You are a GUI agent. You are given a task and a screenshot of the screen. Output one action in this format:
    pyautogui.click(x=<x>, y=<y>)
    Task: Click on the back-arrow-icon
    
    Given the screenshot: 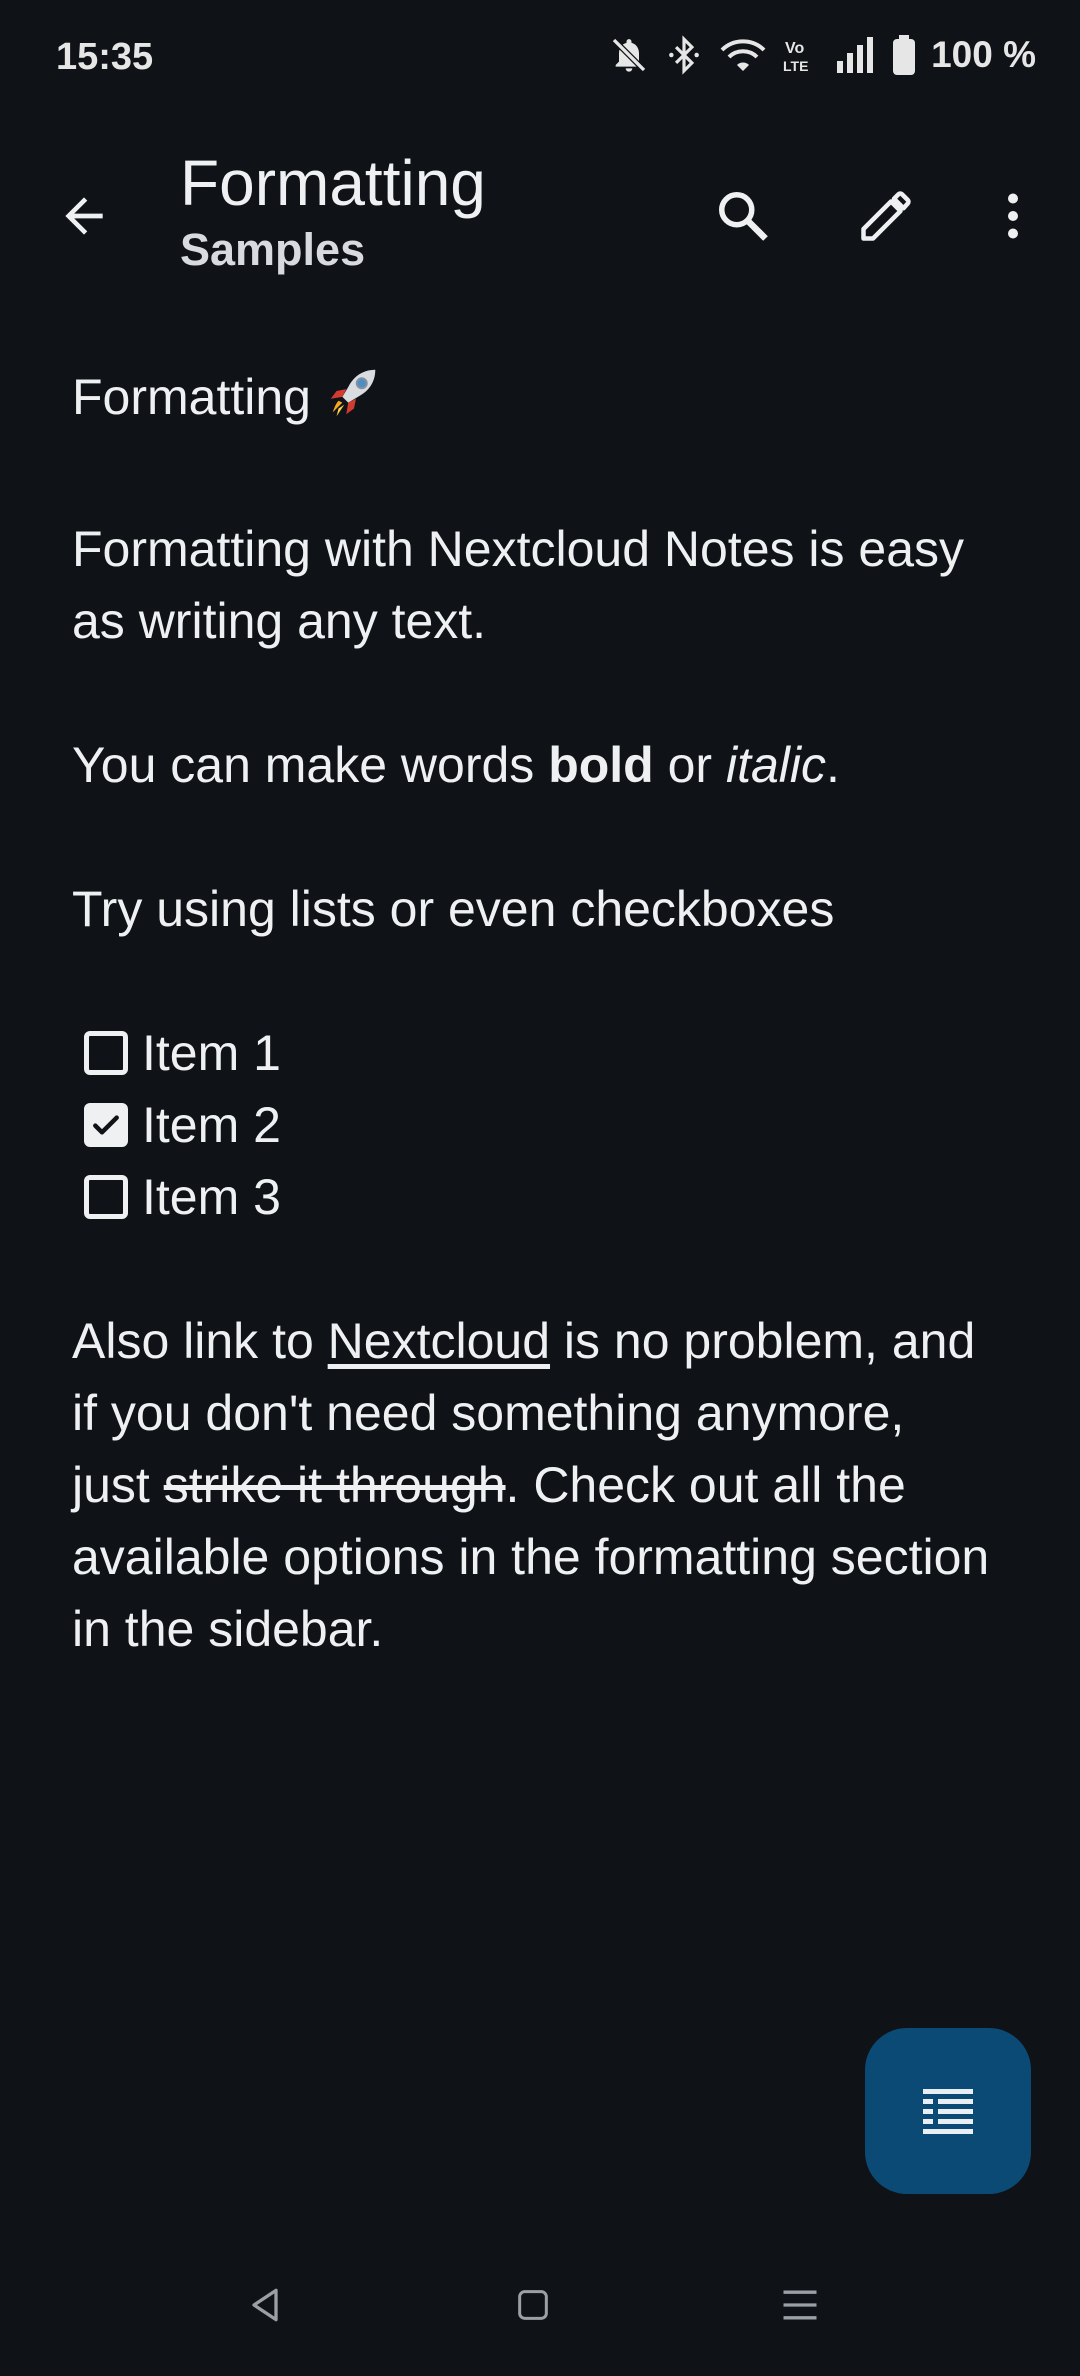 What is the action you would take?
    pyautogui.click(x=84, y=218)
    